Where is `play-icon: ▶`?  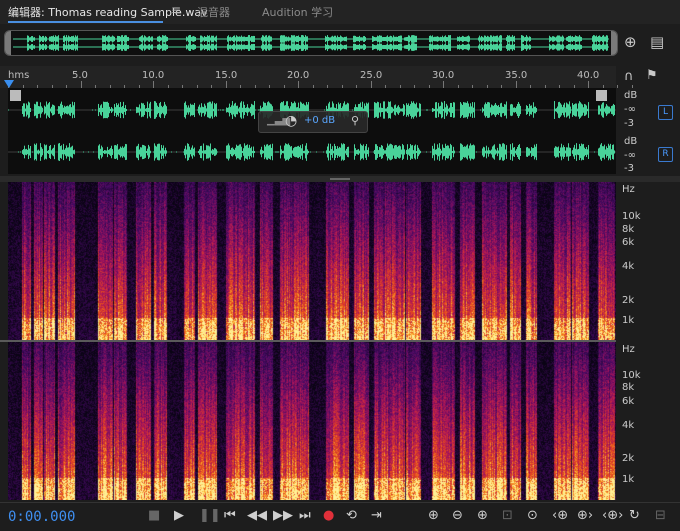
play-icon: ▶ is located at coordinates (179, 515).